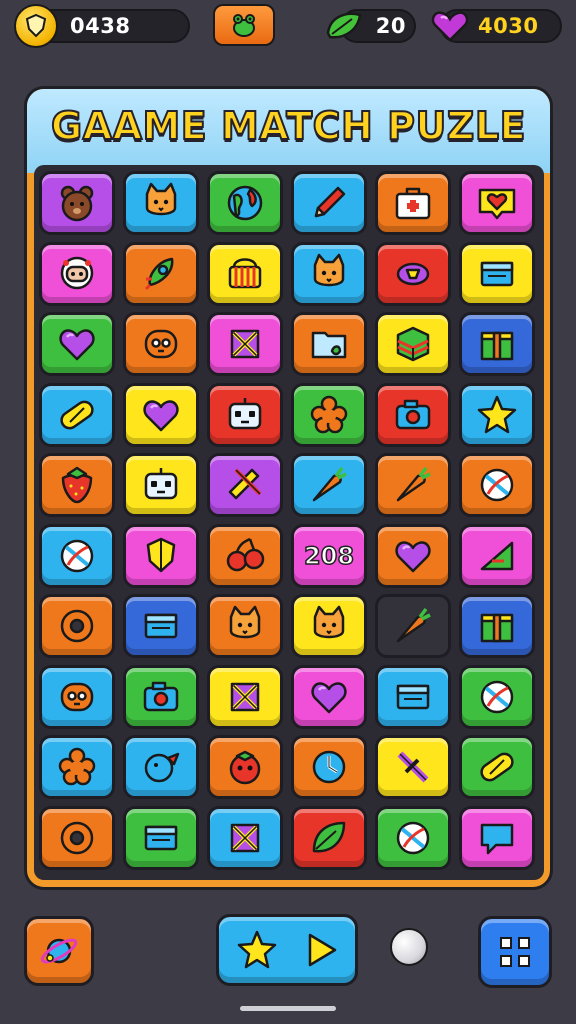  I want to click on basket-icon, so click(245, 272).